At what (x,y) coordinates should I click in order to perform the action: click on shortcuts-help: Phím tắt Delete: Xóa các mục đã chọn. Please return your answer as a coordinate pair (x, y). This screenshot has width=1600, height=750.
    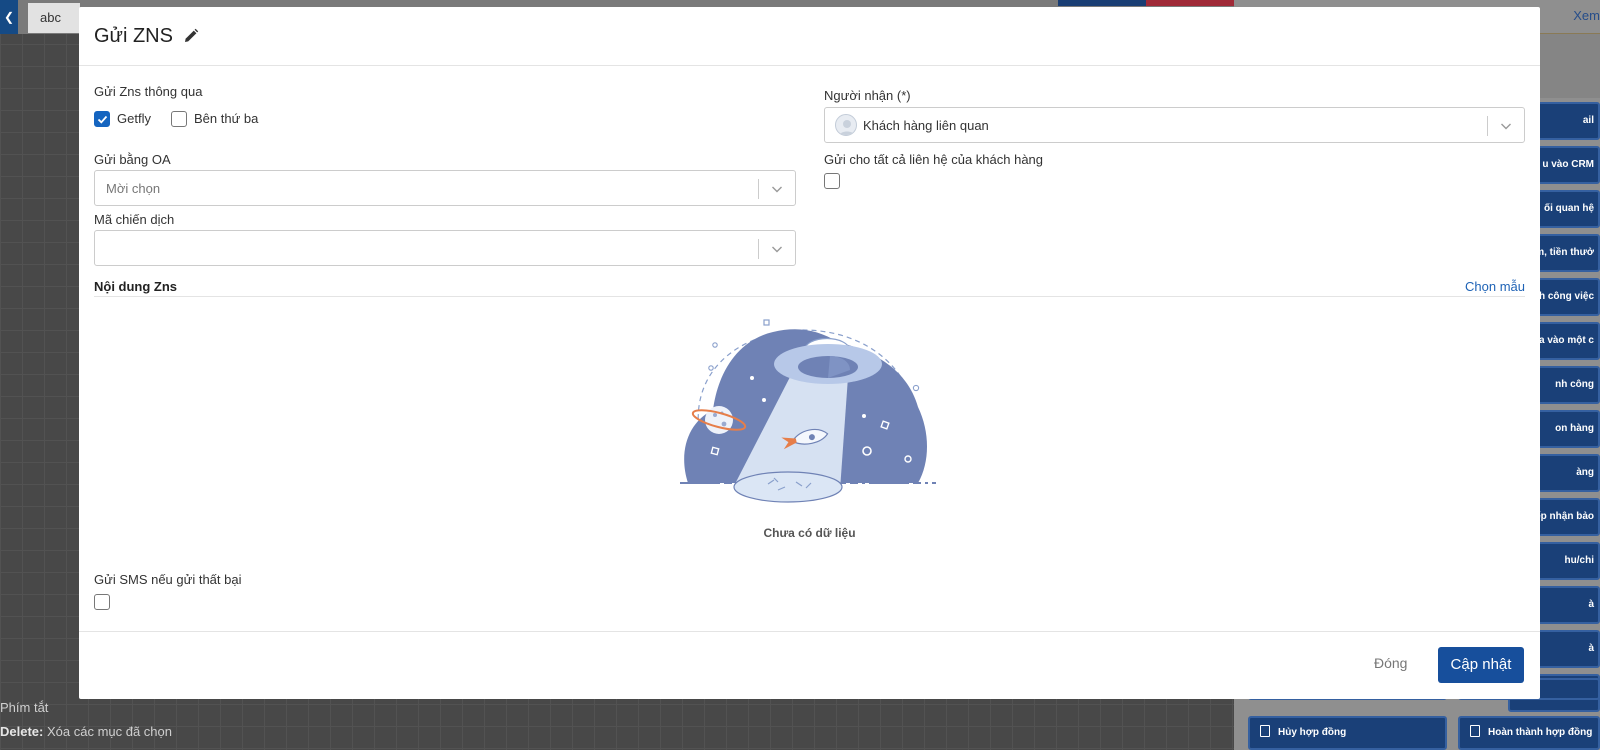
    Looking at the image, I should click on (86, 720).